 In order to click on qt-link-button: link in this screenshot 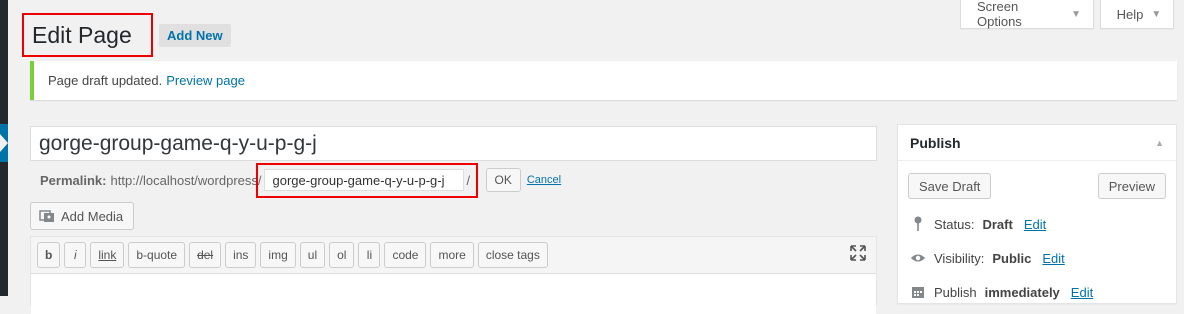, I will do `click(107, 255)`.